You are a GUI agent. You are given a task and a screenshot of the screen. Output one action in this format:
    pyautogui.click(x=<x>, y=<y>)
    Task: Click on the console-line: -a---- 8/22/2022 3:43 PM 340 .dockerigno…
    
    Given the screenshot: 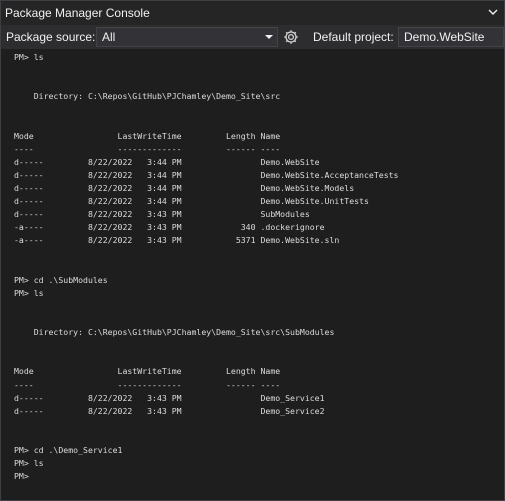 What is the action you would take?
    pyautogui.click(x=169, y=227)
    